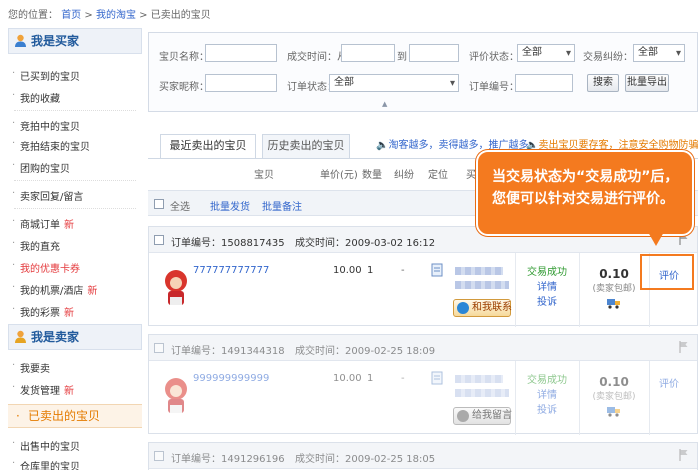  Describe the element at coordinates (75, 75) in the screenshot. I see `sidebar-item-bought: 已买到的宝贝` at that location.